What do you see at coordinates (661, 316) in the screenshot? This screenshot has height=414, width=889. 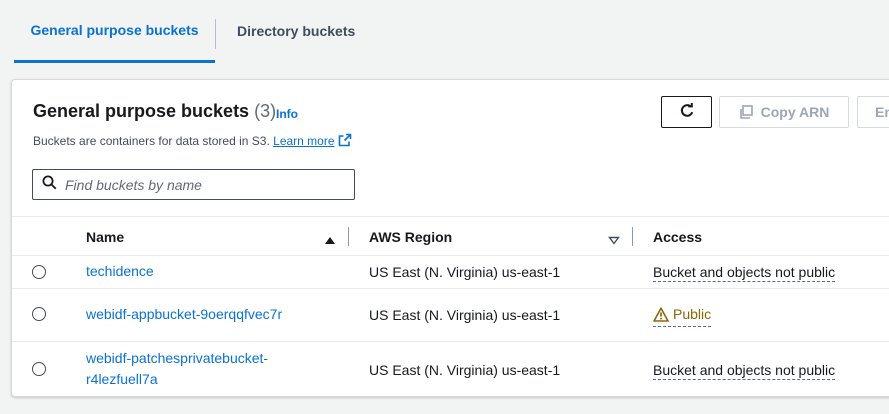 I see `warning-icon` at bounding box center [661, 316].